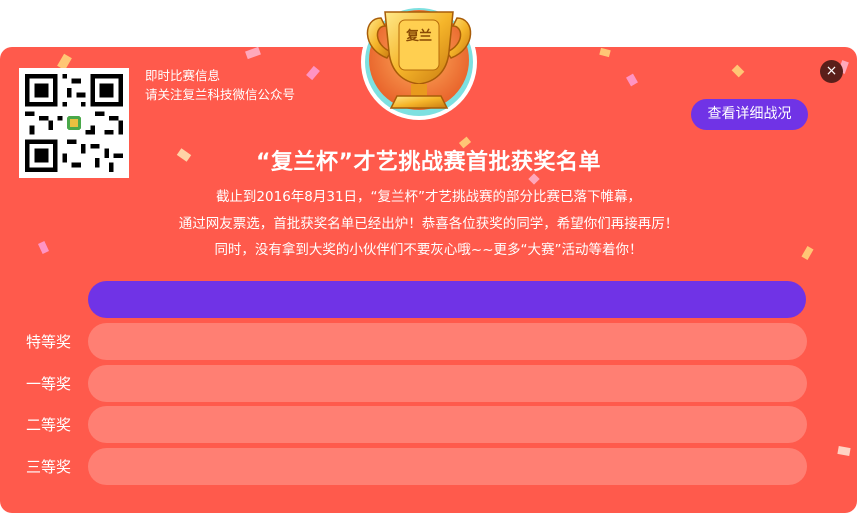 Image resolution: width=857 pixels, height=513 pixels. I want to click on list-header-bar, so click(447, 299).